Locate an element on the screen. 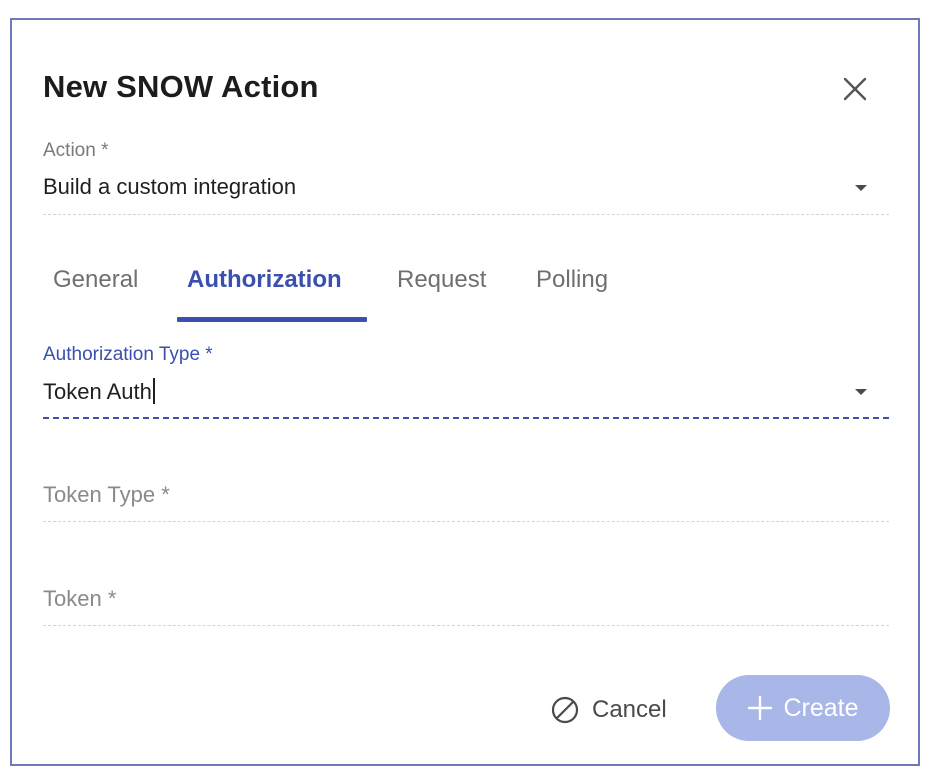 The height and width of the screenshot is (784, 938). authorization-type-dropdown-icon is located at coordinates (861, 392).